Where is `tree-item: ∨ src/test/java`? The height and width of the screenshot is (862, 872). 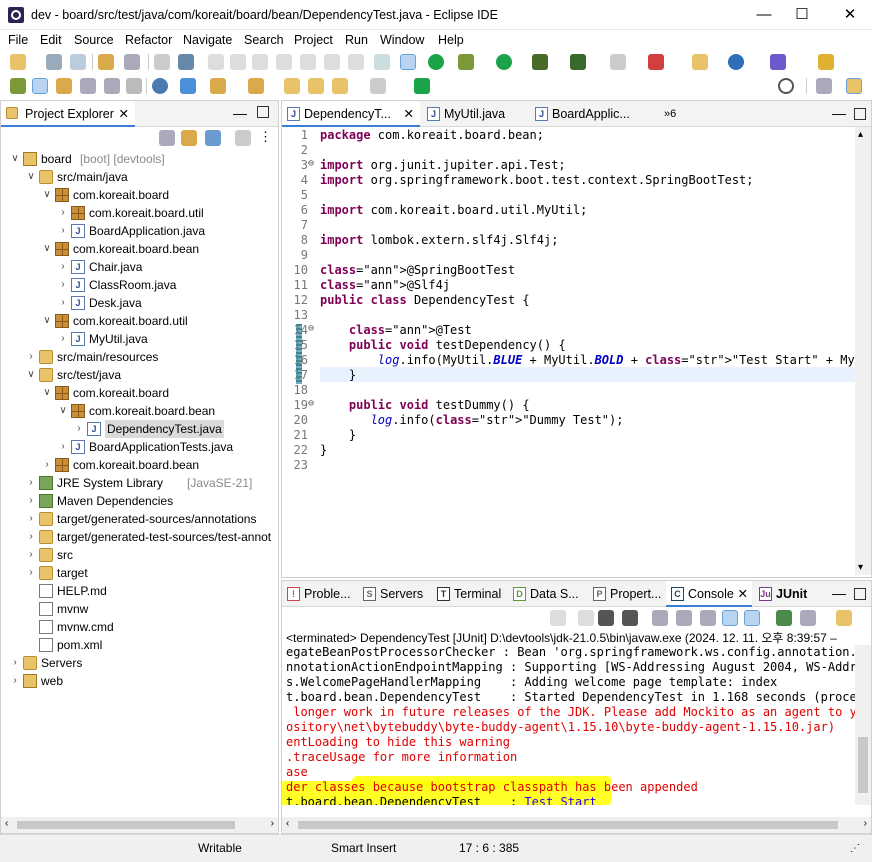 tree-item: ∨ src/test/java is located at coordinates (139, 375).